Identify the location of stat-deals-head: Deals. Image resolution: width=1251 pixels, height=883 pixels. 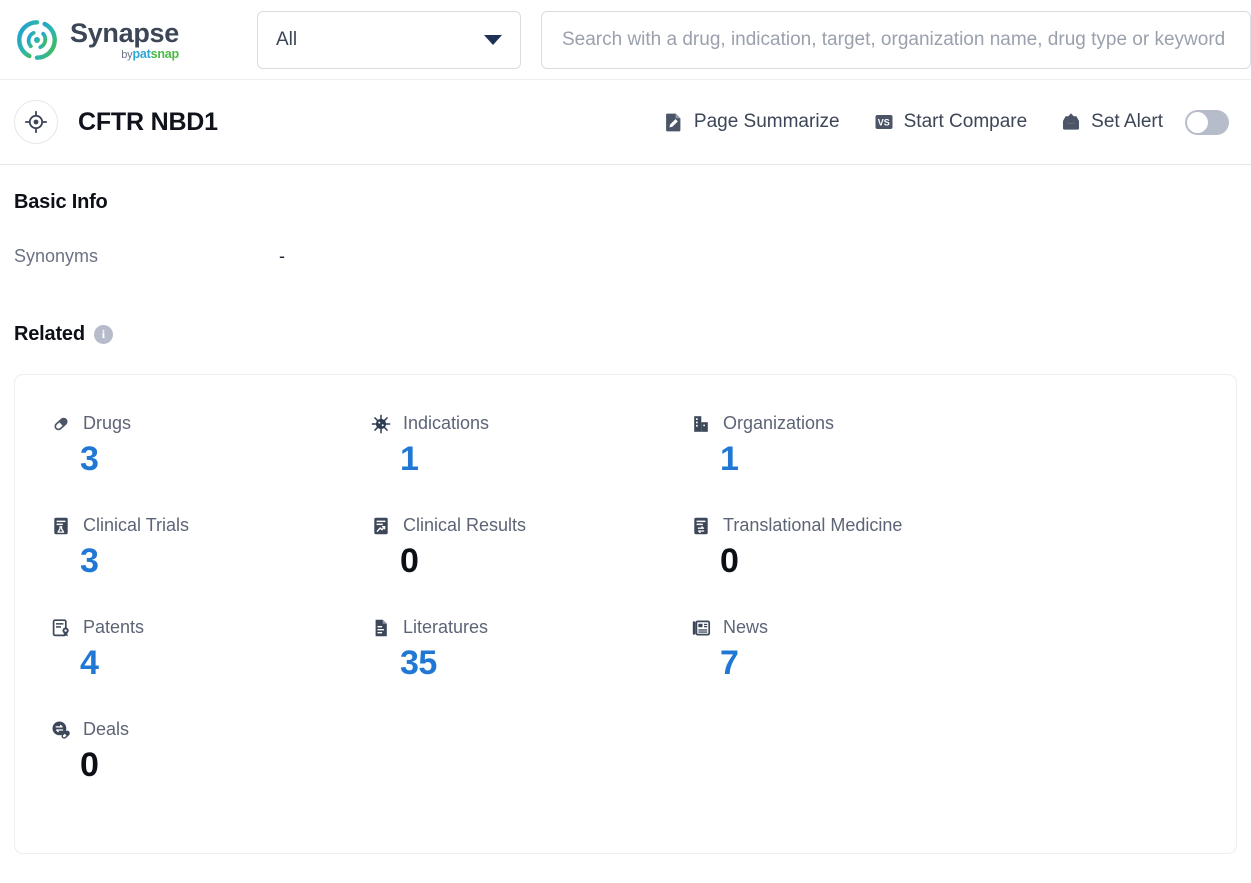
(211, 729).